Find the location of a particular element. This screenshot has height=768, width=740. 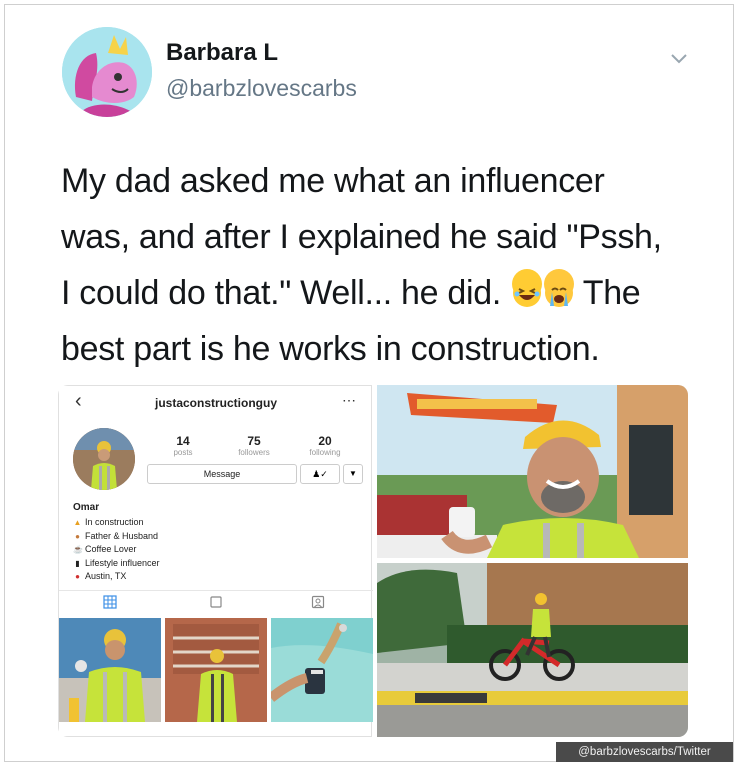

bio-text: Lifestyle influencer is located at coordinates (122, 562).